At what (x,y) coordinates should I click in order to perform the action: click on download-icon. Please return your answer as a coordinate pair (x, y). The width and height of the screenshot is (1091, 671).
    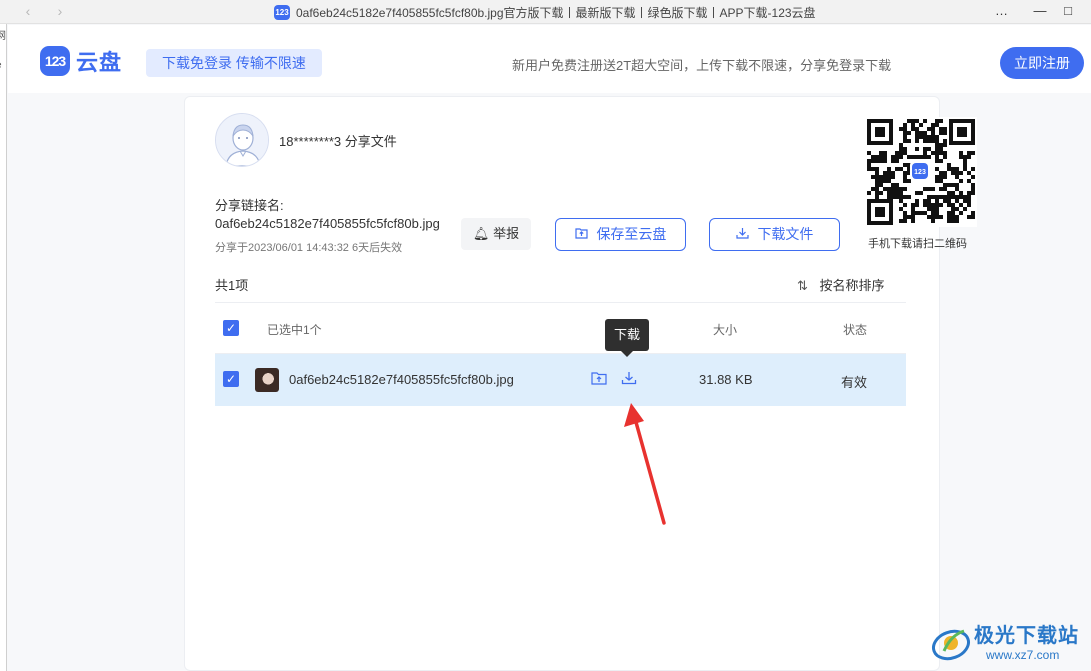
    Looking at the image, I should click on (742, 234).